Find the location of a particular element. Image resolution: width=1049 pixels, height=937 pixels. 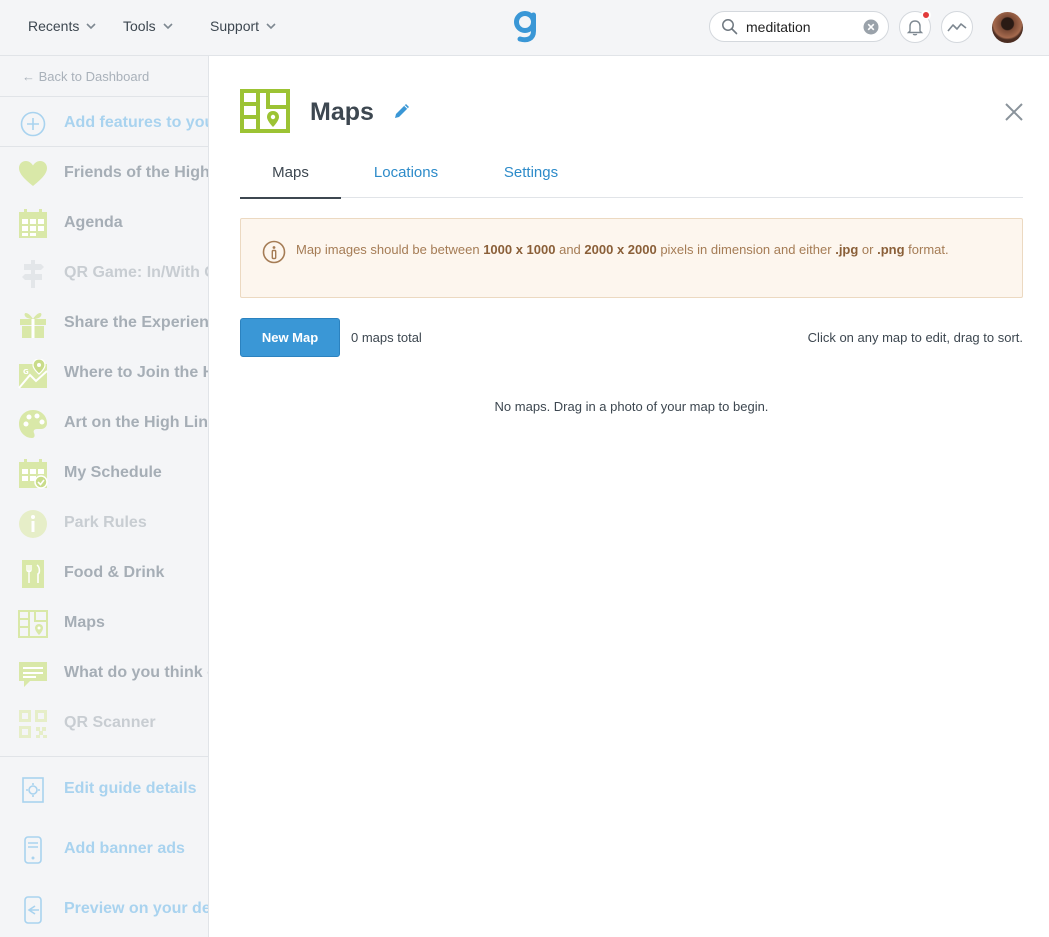

calendar-icon is located at coordinates (33, 224).